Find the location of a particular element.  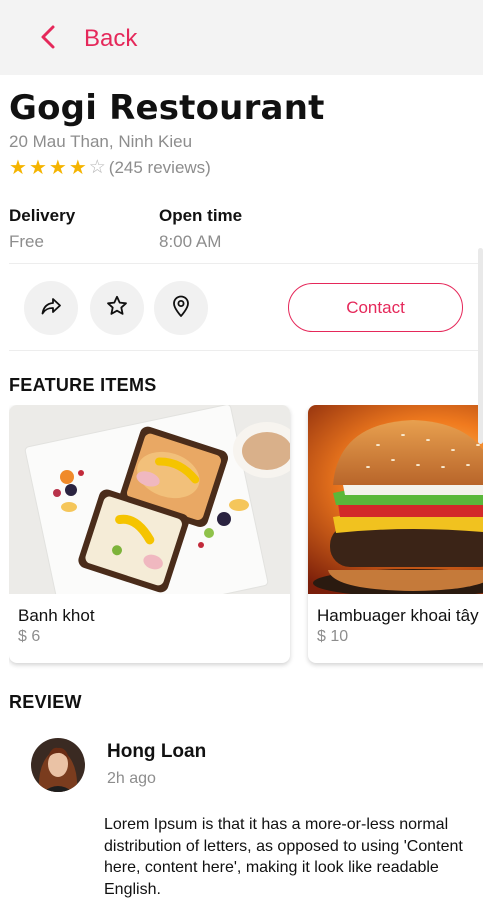

avatar is located at coordinates (58, 765).